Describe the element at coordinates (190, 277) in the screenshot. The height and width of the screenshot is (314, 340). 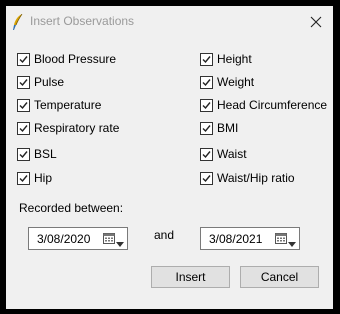
I see `insert-button: Insert` at that location.